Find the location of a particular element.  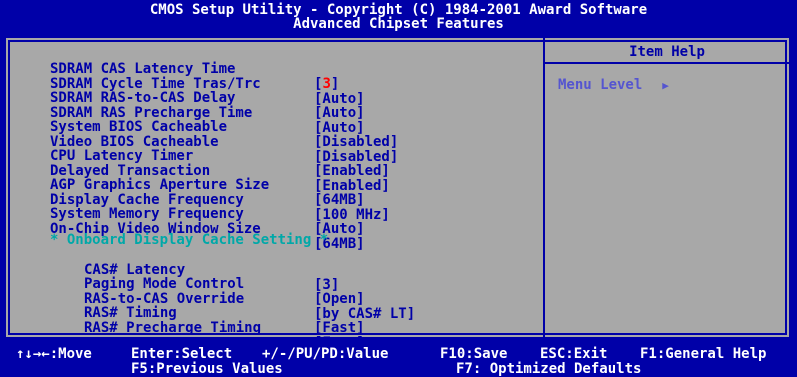

menu-level-label: Menu Level is located at coordinates (600, 85).